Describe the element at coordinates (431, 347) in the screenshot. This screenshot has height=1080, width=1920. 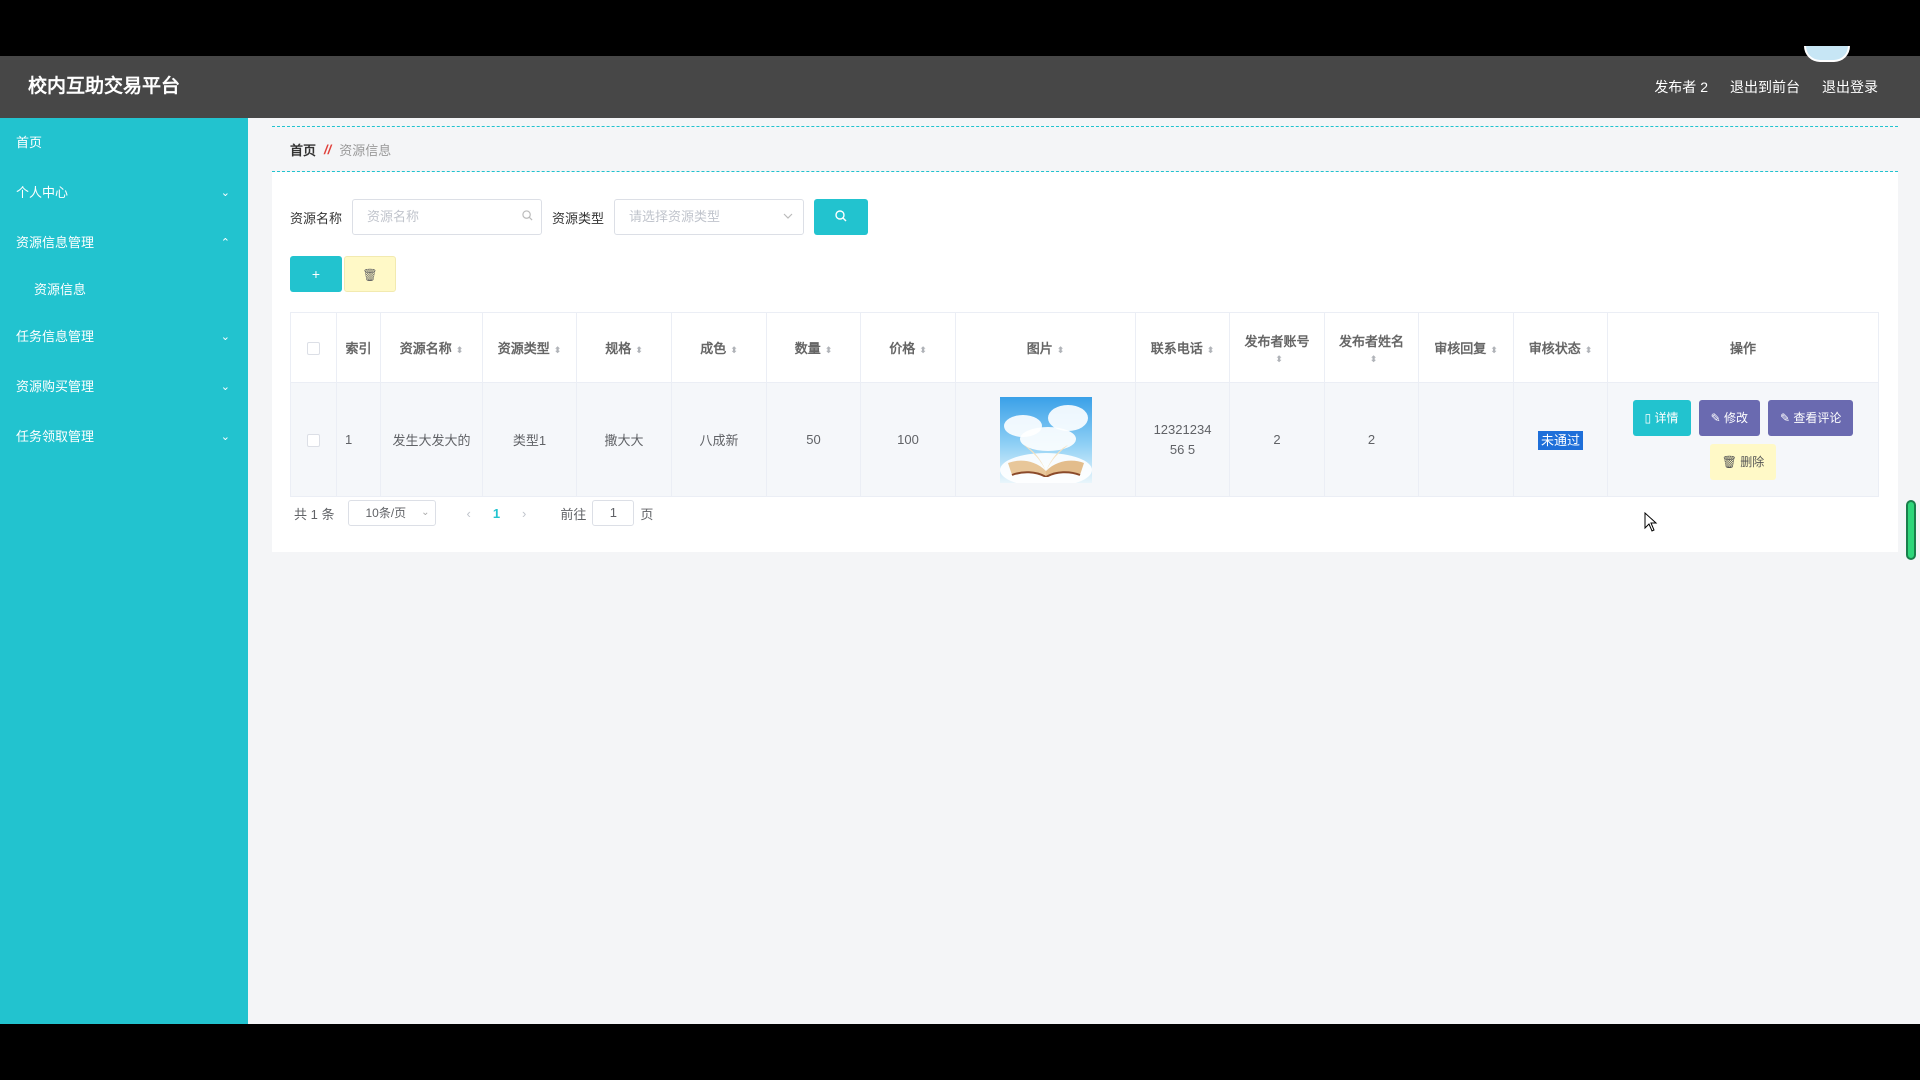
I see `column-header: 资源名称 ⬍` at that location.